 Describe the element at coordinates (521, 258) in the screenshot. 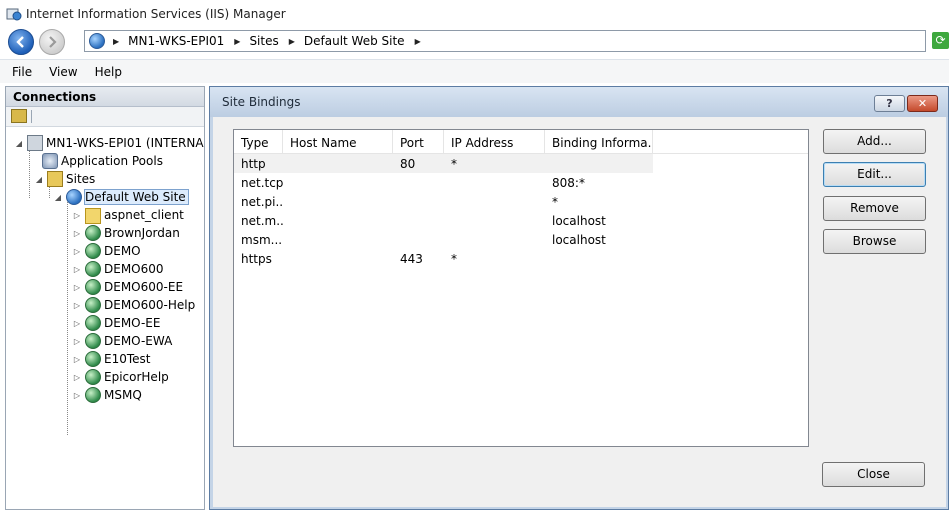

I see `binding-row: https 443 *` at that location.